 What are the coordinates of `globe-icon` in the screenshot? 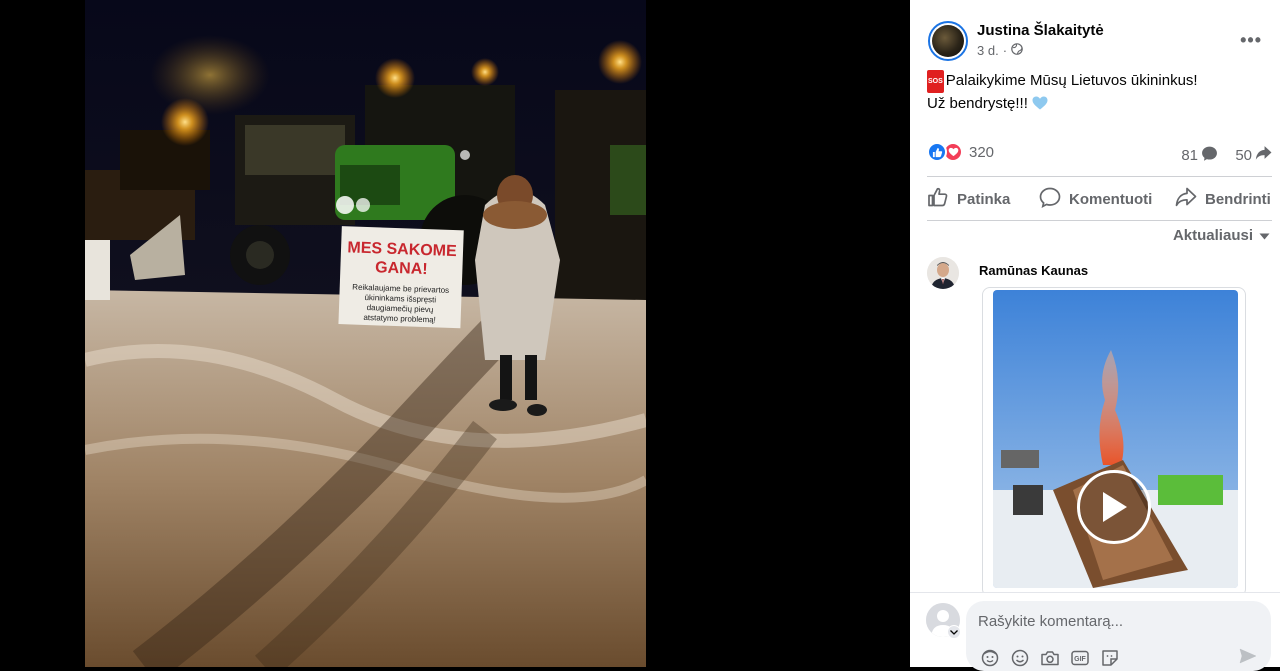 It's located at (1017, 50).